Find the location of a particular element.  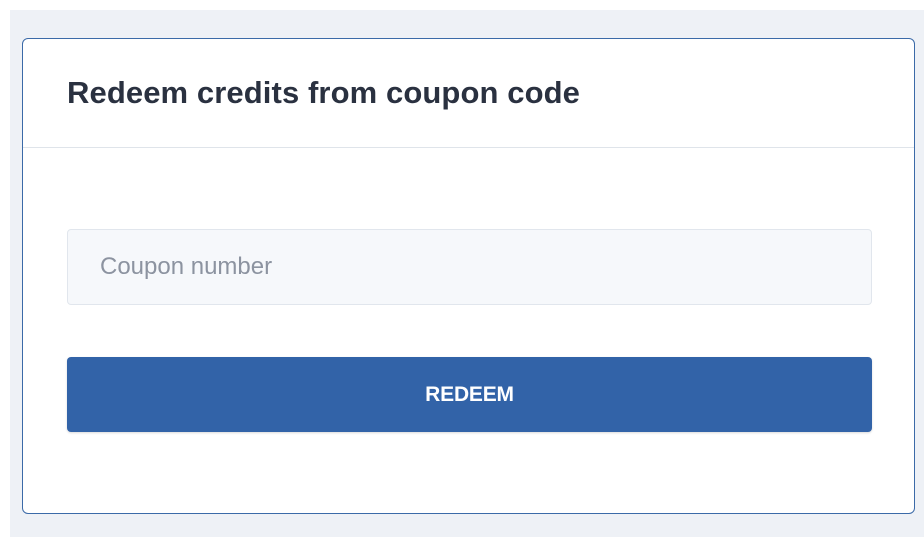

coupon-number-input is located at coordinates (469, 267).